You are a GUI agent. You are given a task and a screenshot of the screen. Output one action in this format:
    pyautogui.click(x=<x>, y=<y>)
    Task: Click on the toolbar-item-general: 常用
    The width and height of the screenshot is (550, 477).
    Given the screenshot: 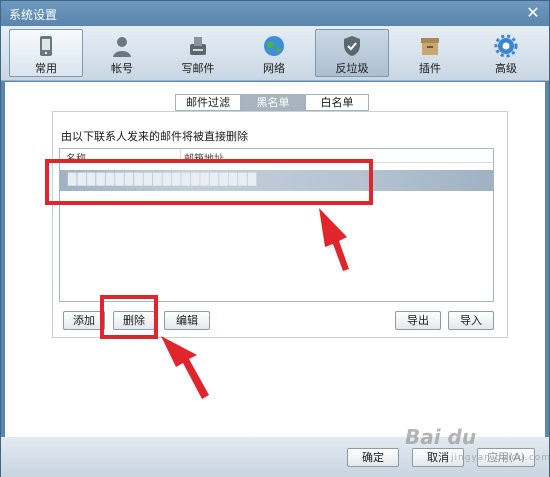 What is the action you would take?
    pyautogui.click(x=46, y=53)
    